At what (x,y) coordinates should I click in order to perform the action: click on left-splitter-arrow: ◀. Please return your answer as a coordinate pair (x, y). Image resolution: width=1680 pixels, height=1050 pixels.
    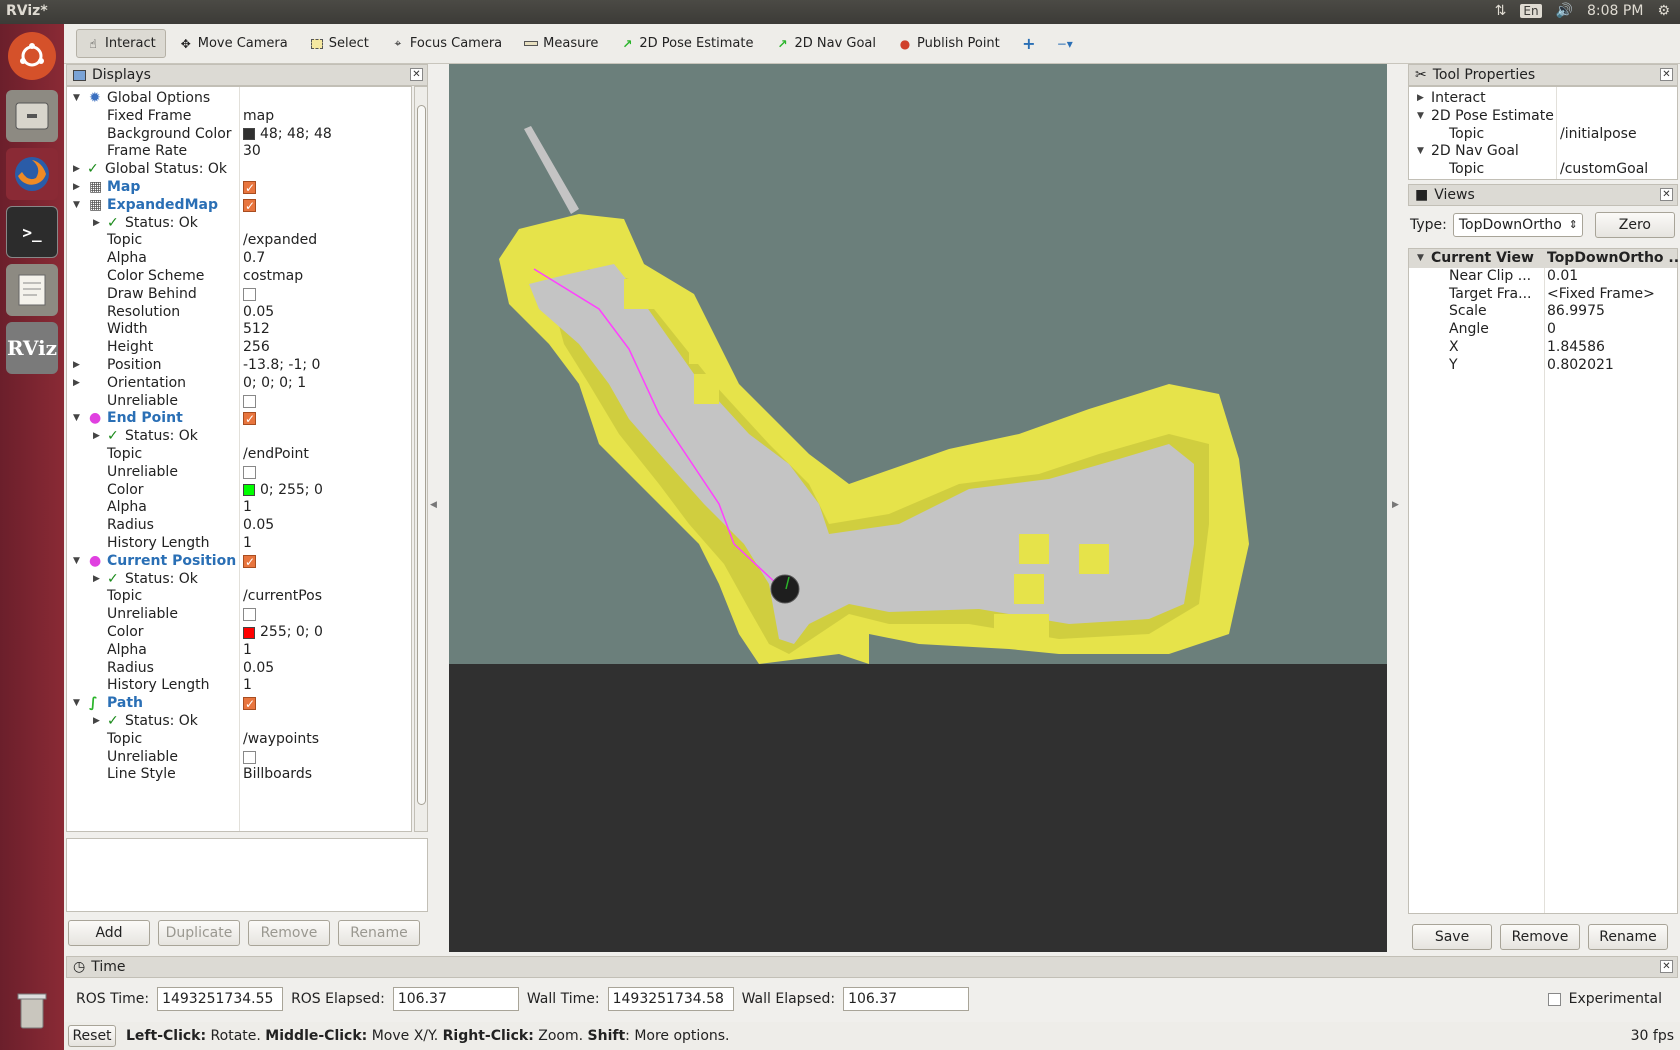
    Looking at the image, I should click on (433, 505).